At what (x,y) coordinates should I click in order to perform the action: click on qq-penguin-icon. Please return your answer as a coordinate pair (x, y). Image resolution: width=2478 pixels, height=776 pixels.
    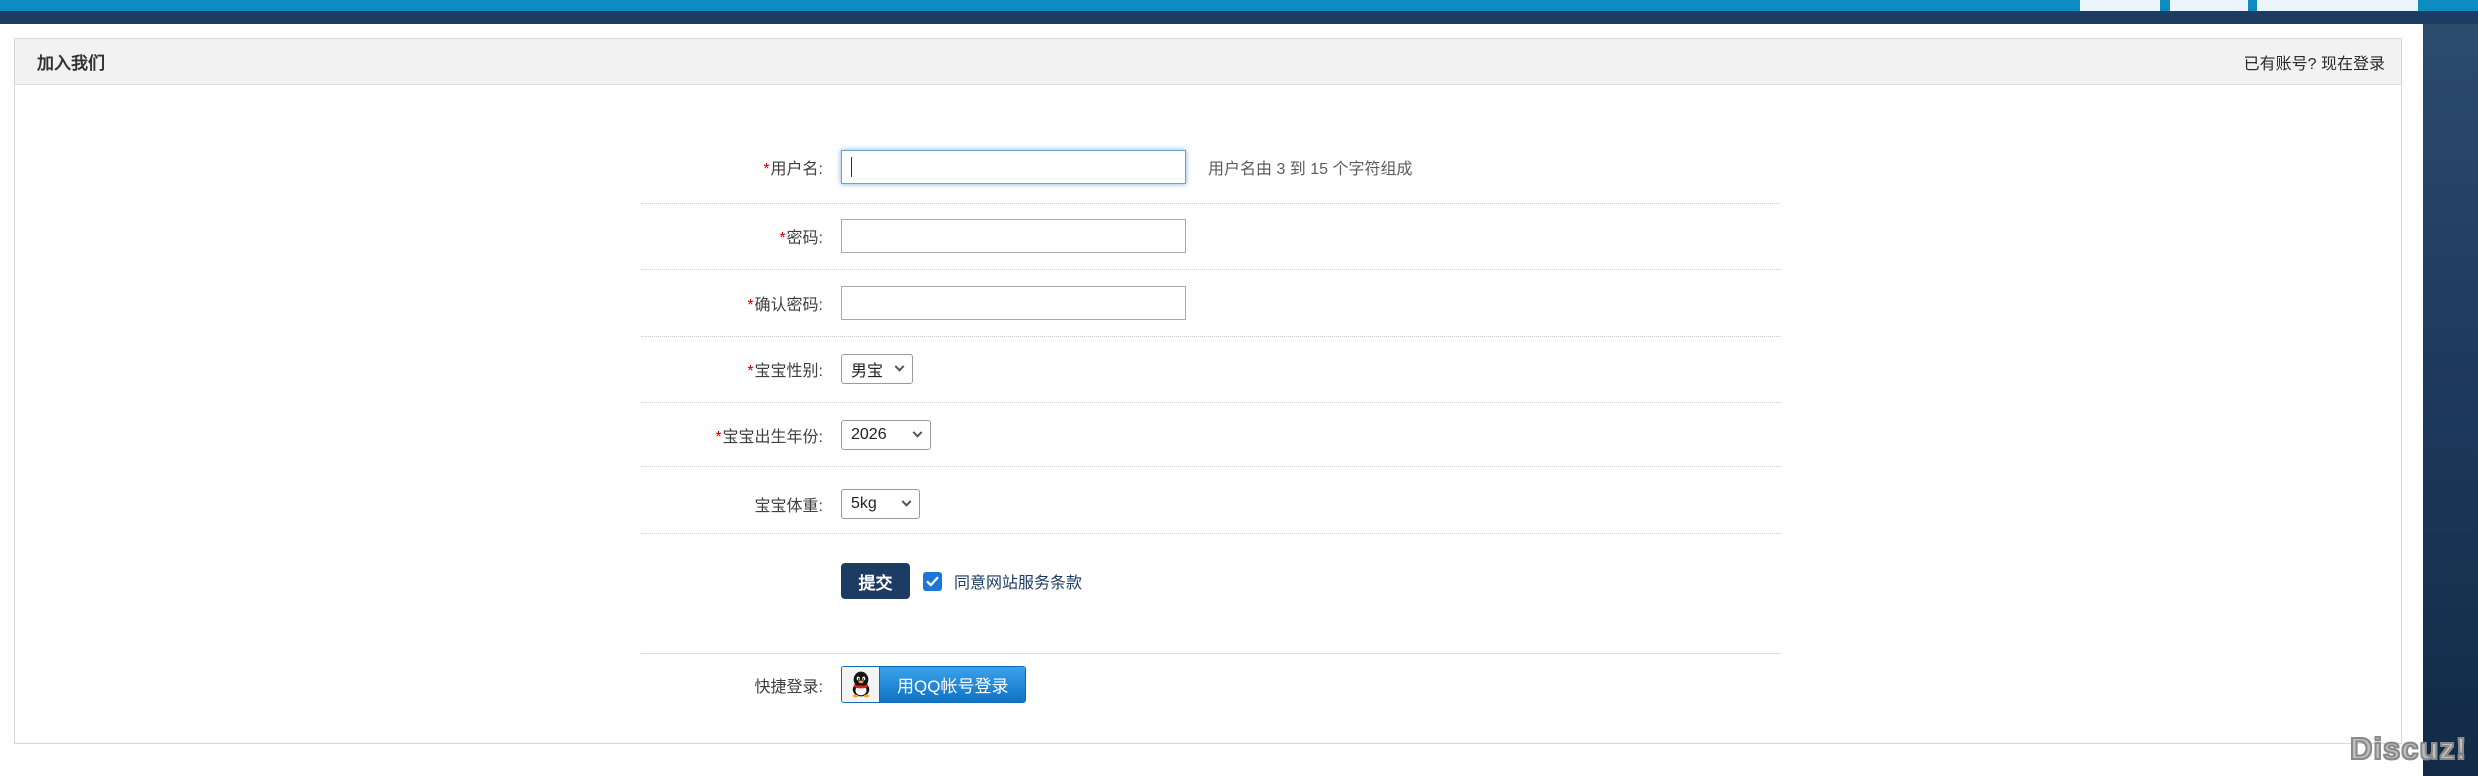
    Looking at the image, I should click on (861, 684).